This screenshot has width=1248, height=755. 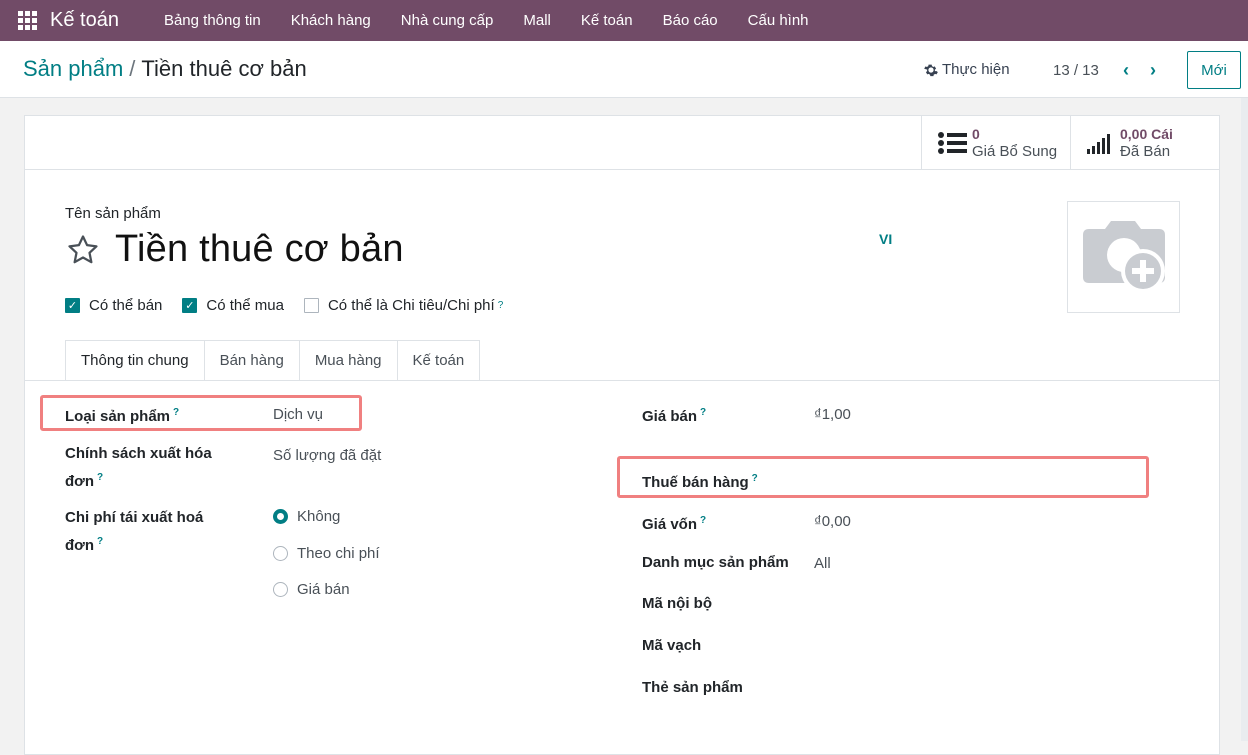 What do you see at coordinates (674, 524) in the screenshot?
I see `cost-label: Giá vốn?` at bounding box center [674, 524].